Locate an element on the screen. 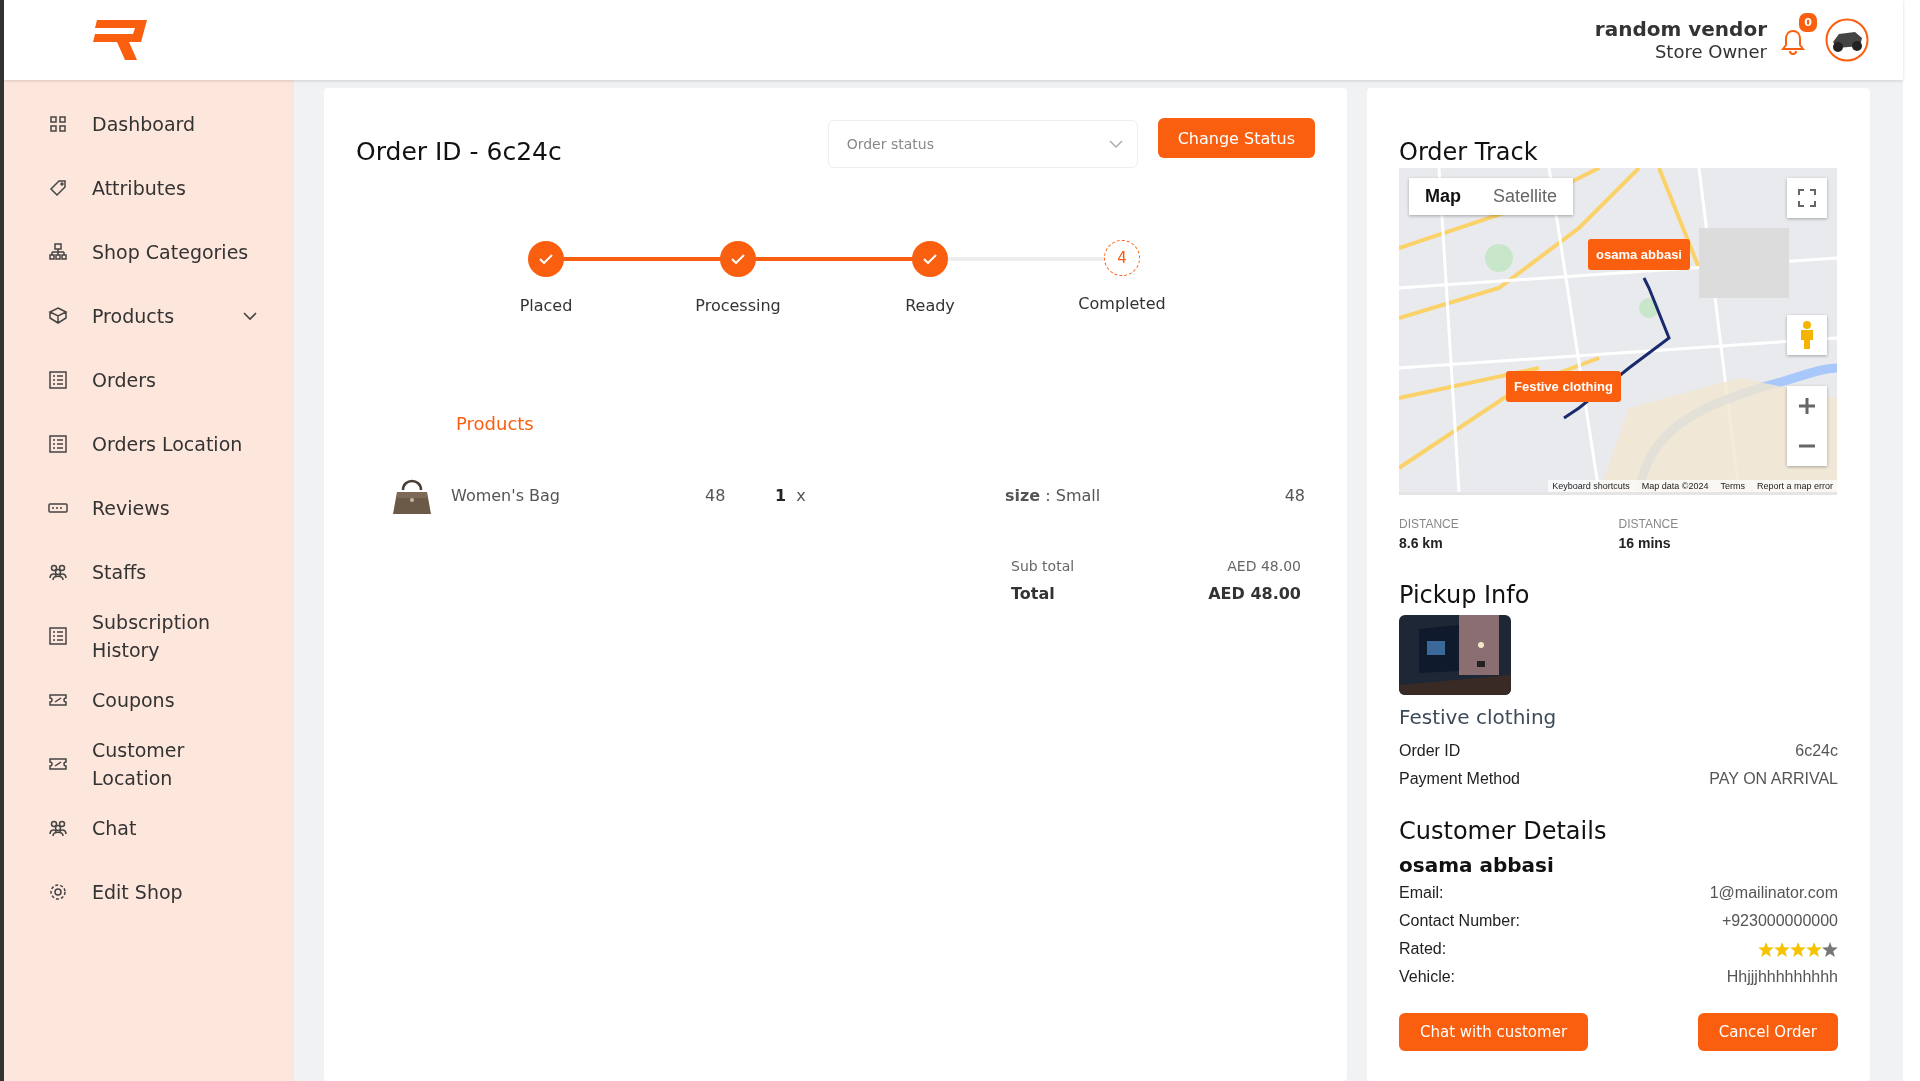 The height and width of the screenshot is (1081, 1920). field-label: Payment Method is located at coordinates (1459, 779).